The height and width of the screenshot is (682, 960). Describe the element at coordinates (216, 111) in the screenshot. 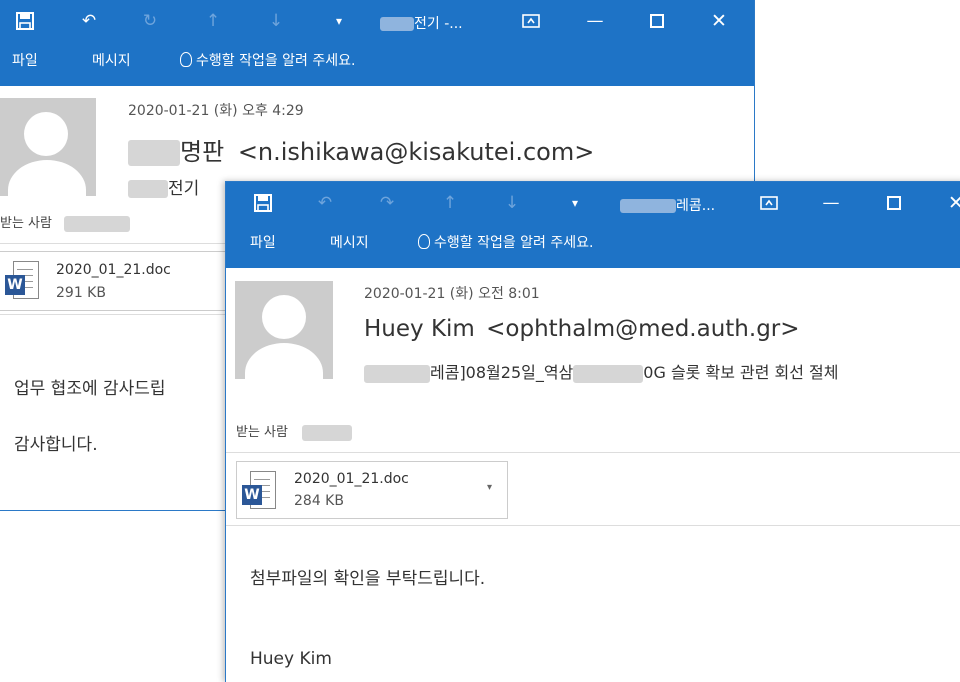

I see `email-date: 2020-01-21 (화) 오후 4:29` at that location.